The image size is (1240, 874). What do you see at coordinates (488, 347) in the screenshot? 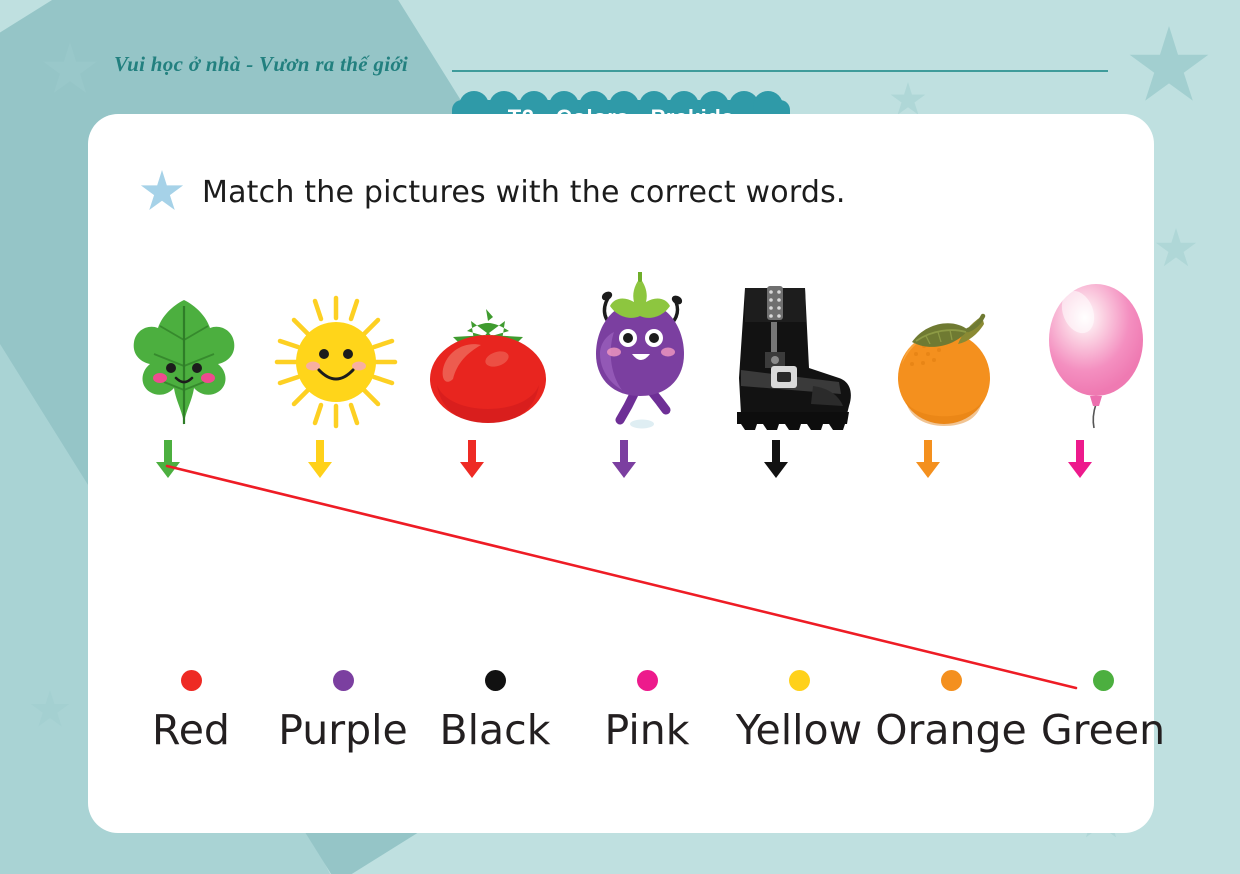
I see `picture-tomato` at bounding box center [488, 347].